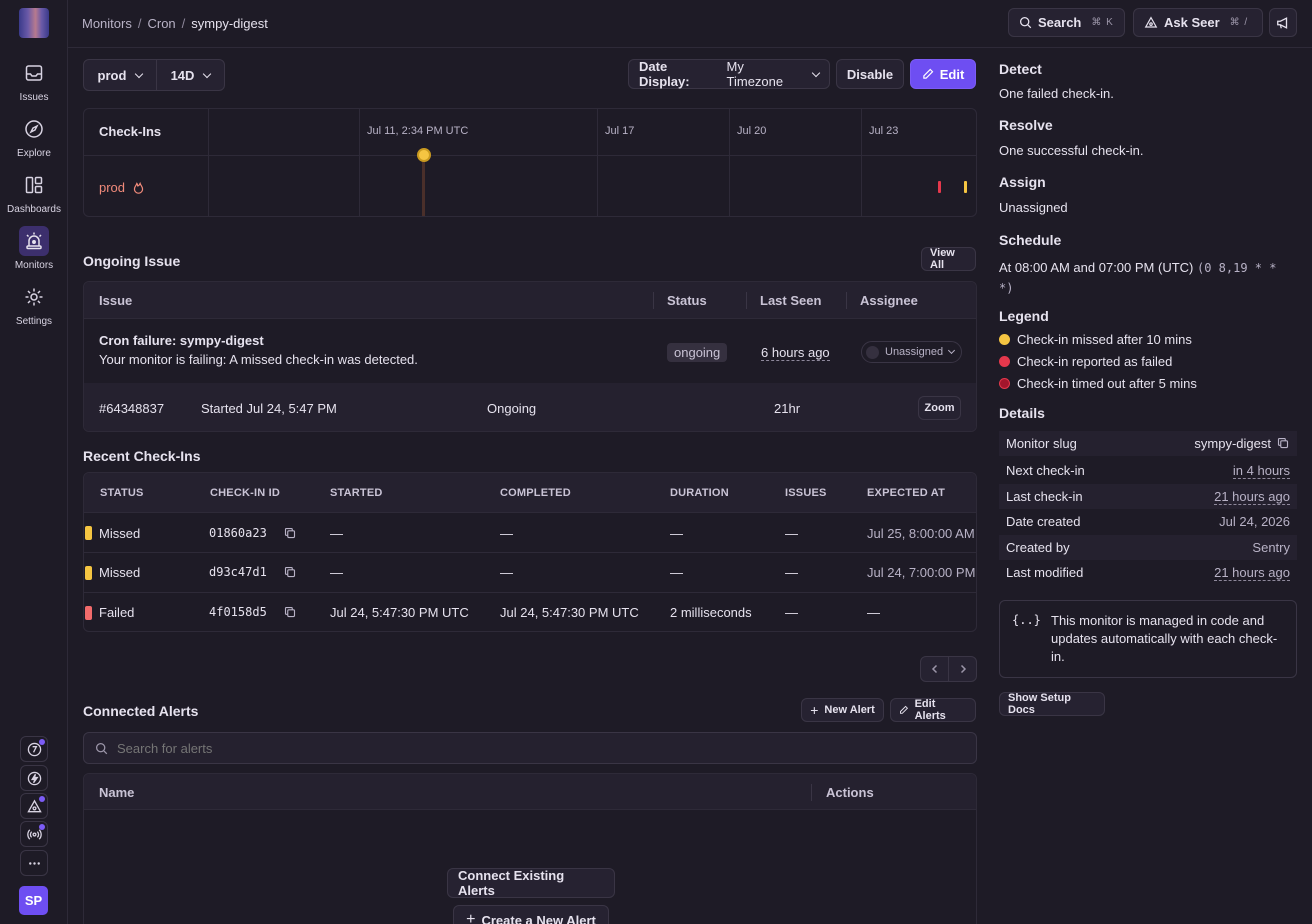  Describe the element at coordinates (1148, 443) in the screenshot. I see `detail-row-monitor-slug: Monitor slug sympy-digest` at that location.